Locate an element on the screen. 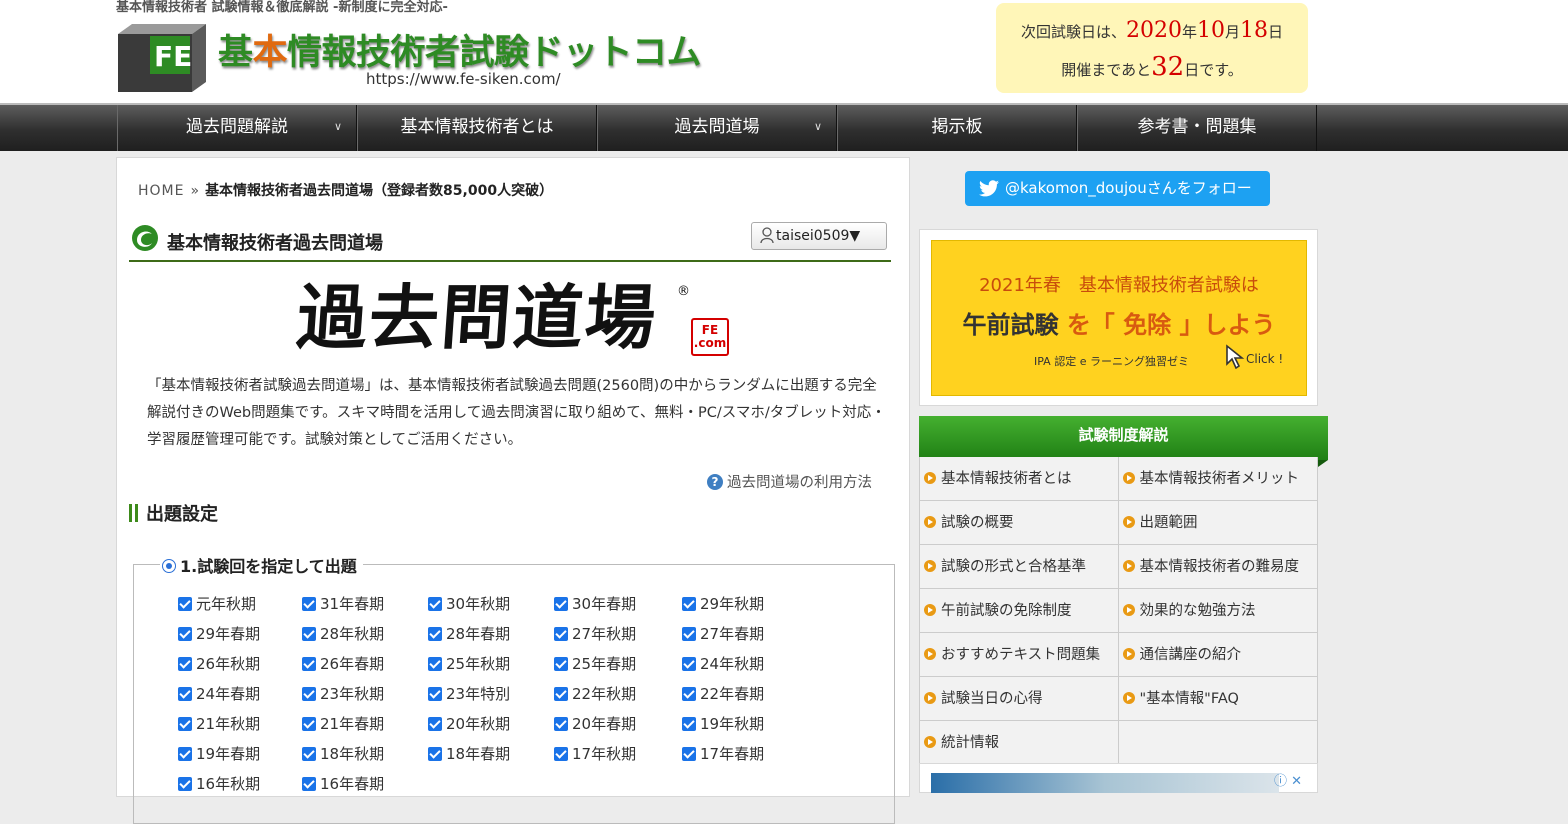 This screenshot has height=824, width=1568. exam-session-checkbox: 24年春期 is located at coordinates (219, 694).